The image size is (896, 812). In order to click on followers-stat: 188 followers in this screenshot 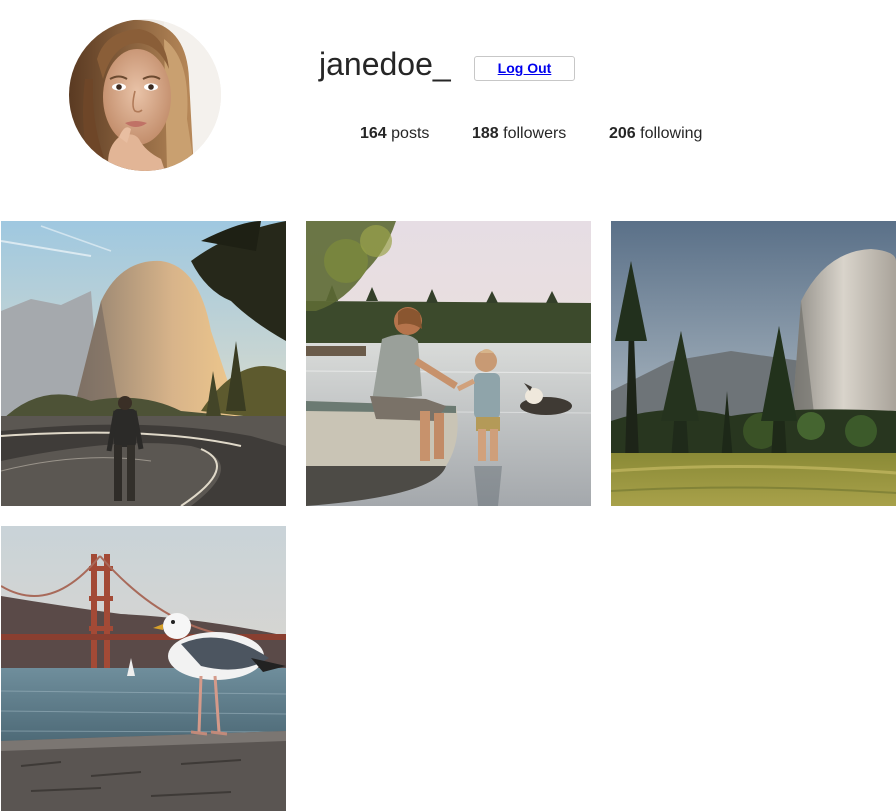, I will do `click(519, 134)`.